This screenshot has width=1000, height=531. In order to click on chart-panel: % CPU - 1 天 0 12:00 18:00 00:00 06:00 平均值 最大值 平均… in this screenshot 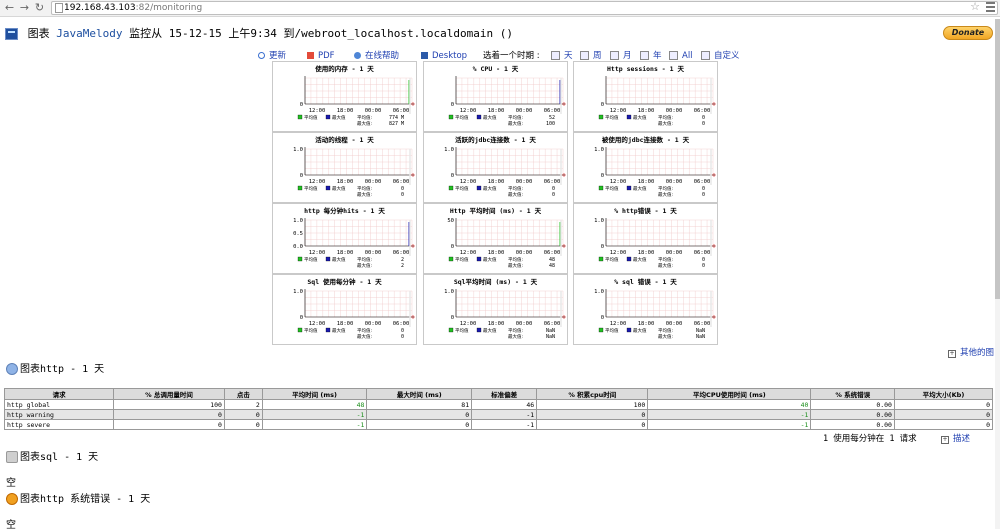, I will do `click(495, 96)`.